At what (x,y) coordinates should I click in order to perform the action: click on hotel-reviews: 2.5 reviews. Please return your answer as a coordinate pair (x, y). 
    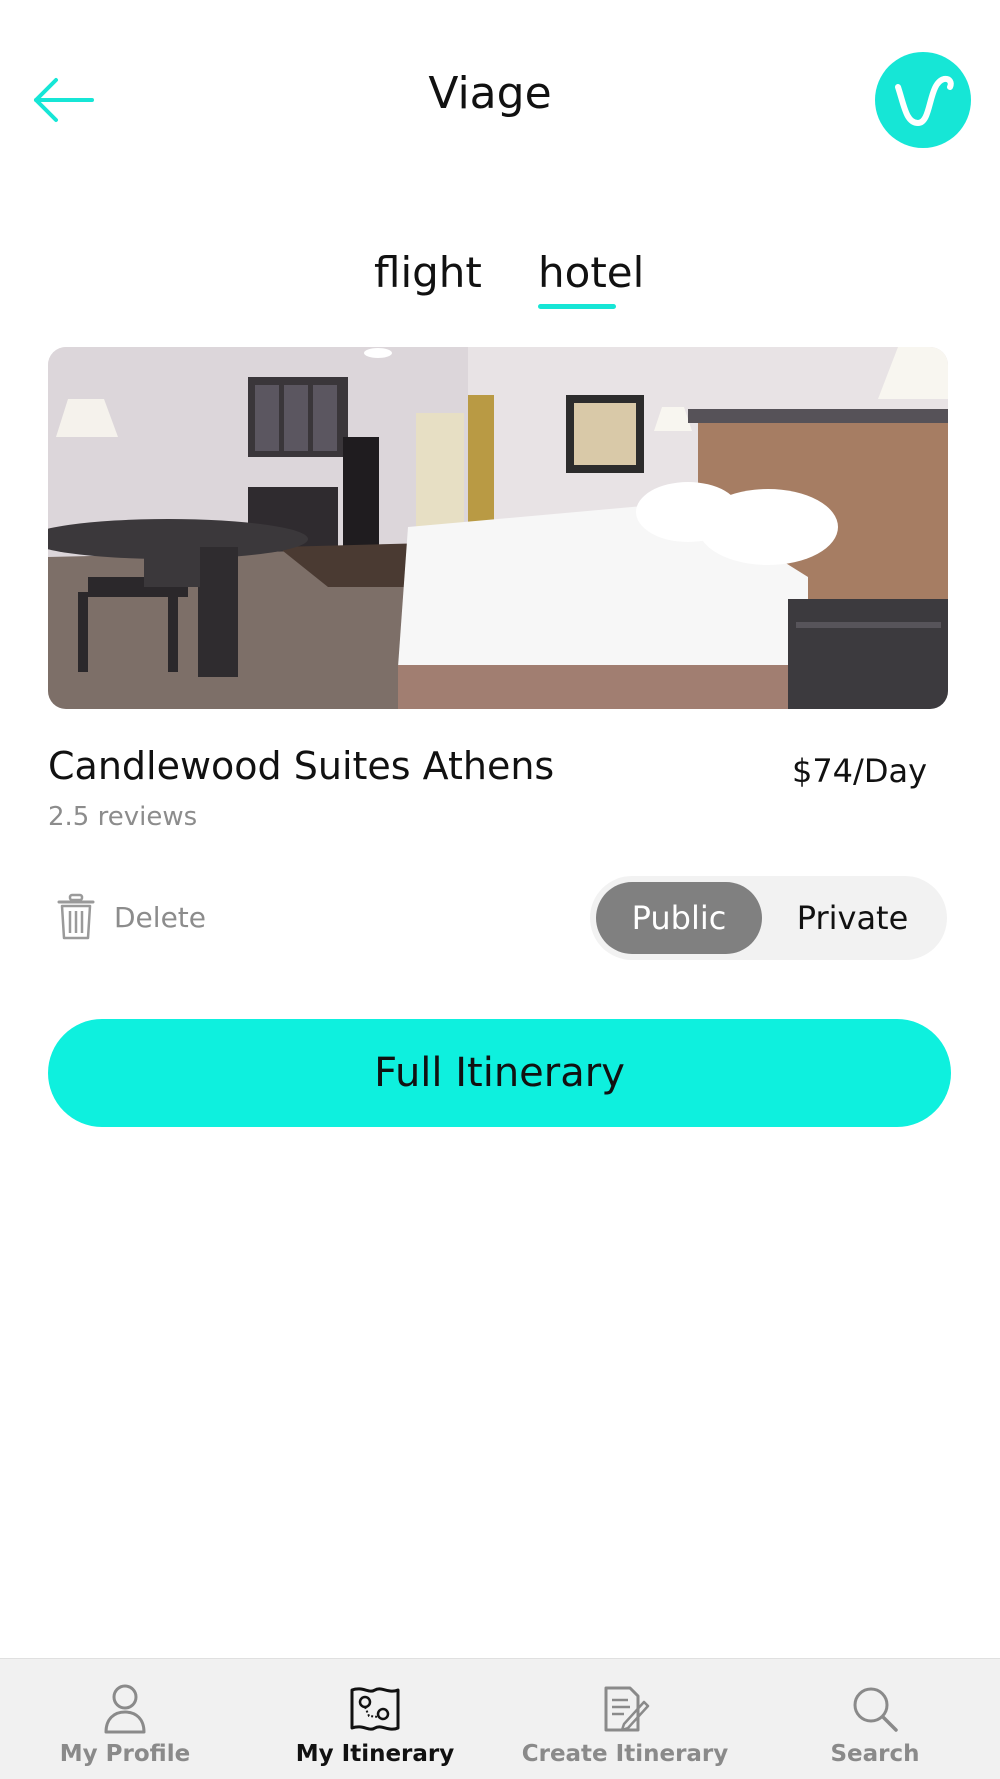
    Looking at the image, I should click on (123, 817).